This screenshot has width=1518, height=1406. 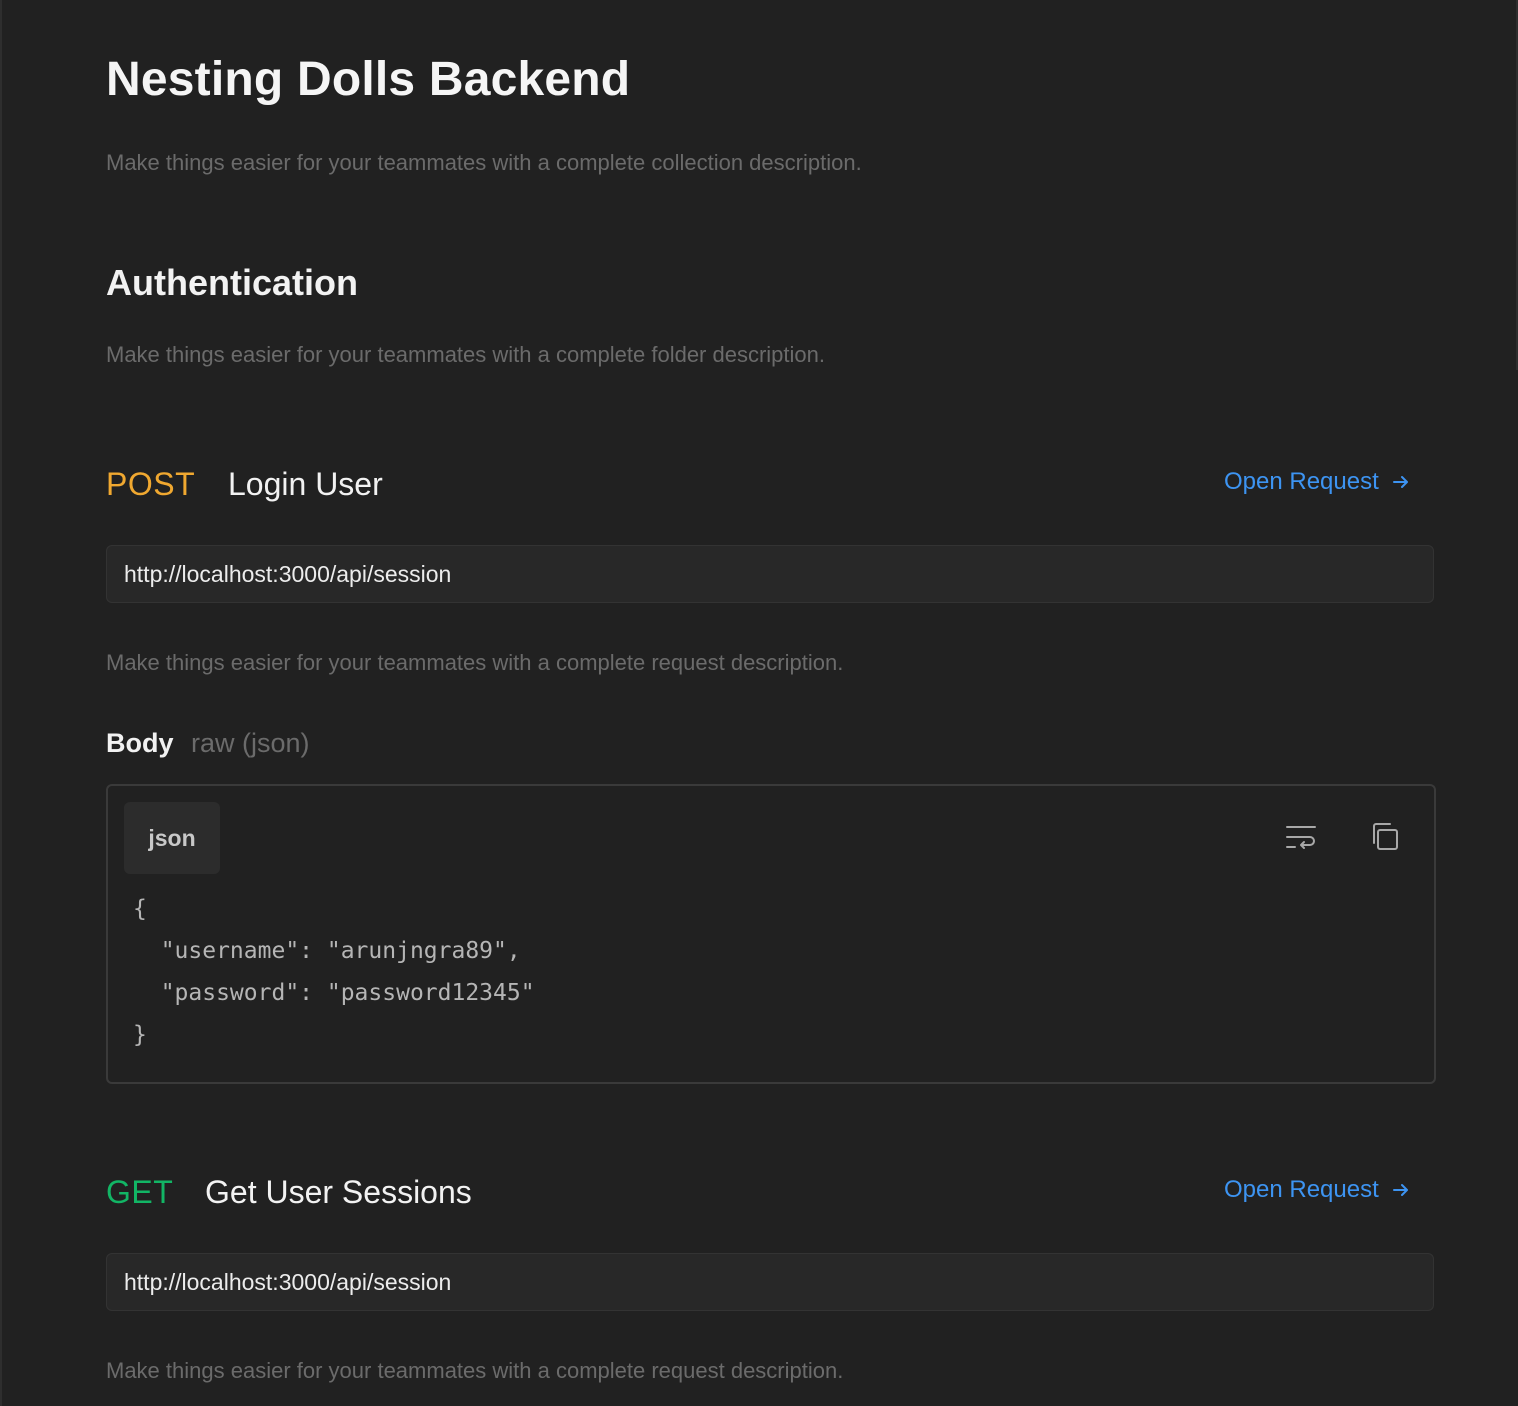 What do you see at coordinates (1385, 837) in the screenshot?
I see `copy-icon` at bounding box center [1385, 837].